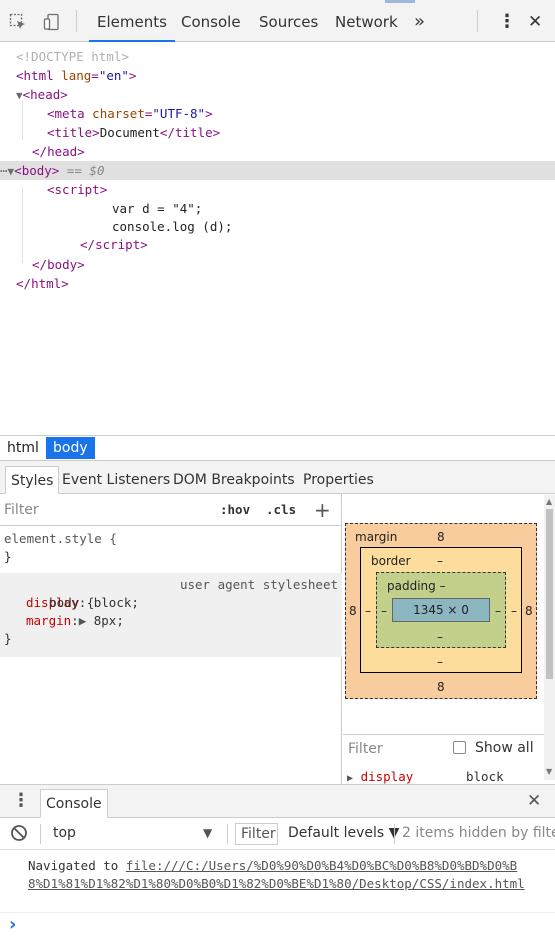  I want to click on styles-scrollbar: ▲ ▼, so click(549, 637).